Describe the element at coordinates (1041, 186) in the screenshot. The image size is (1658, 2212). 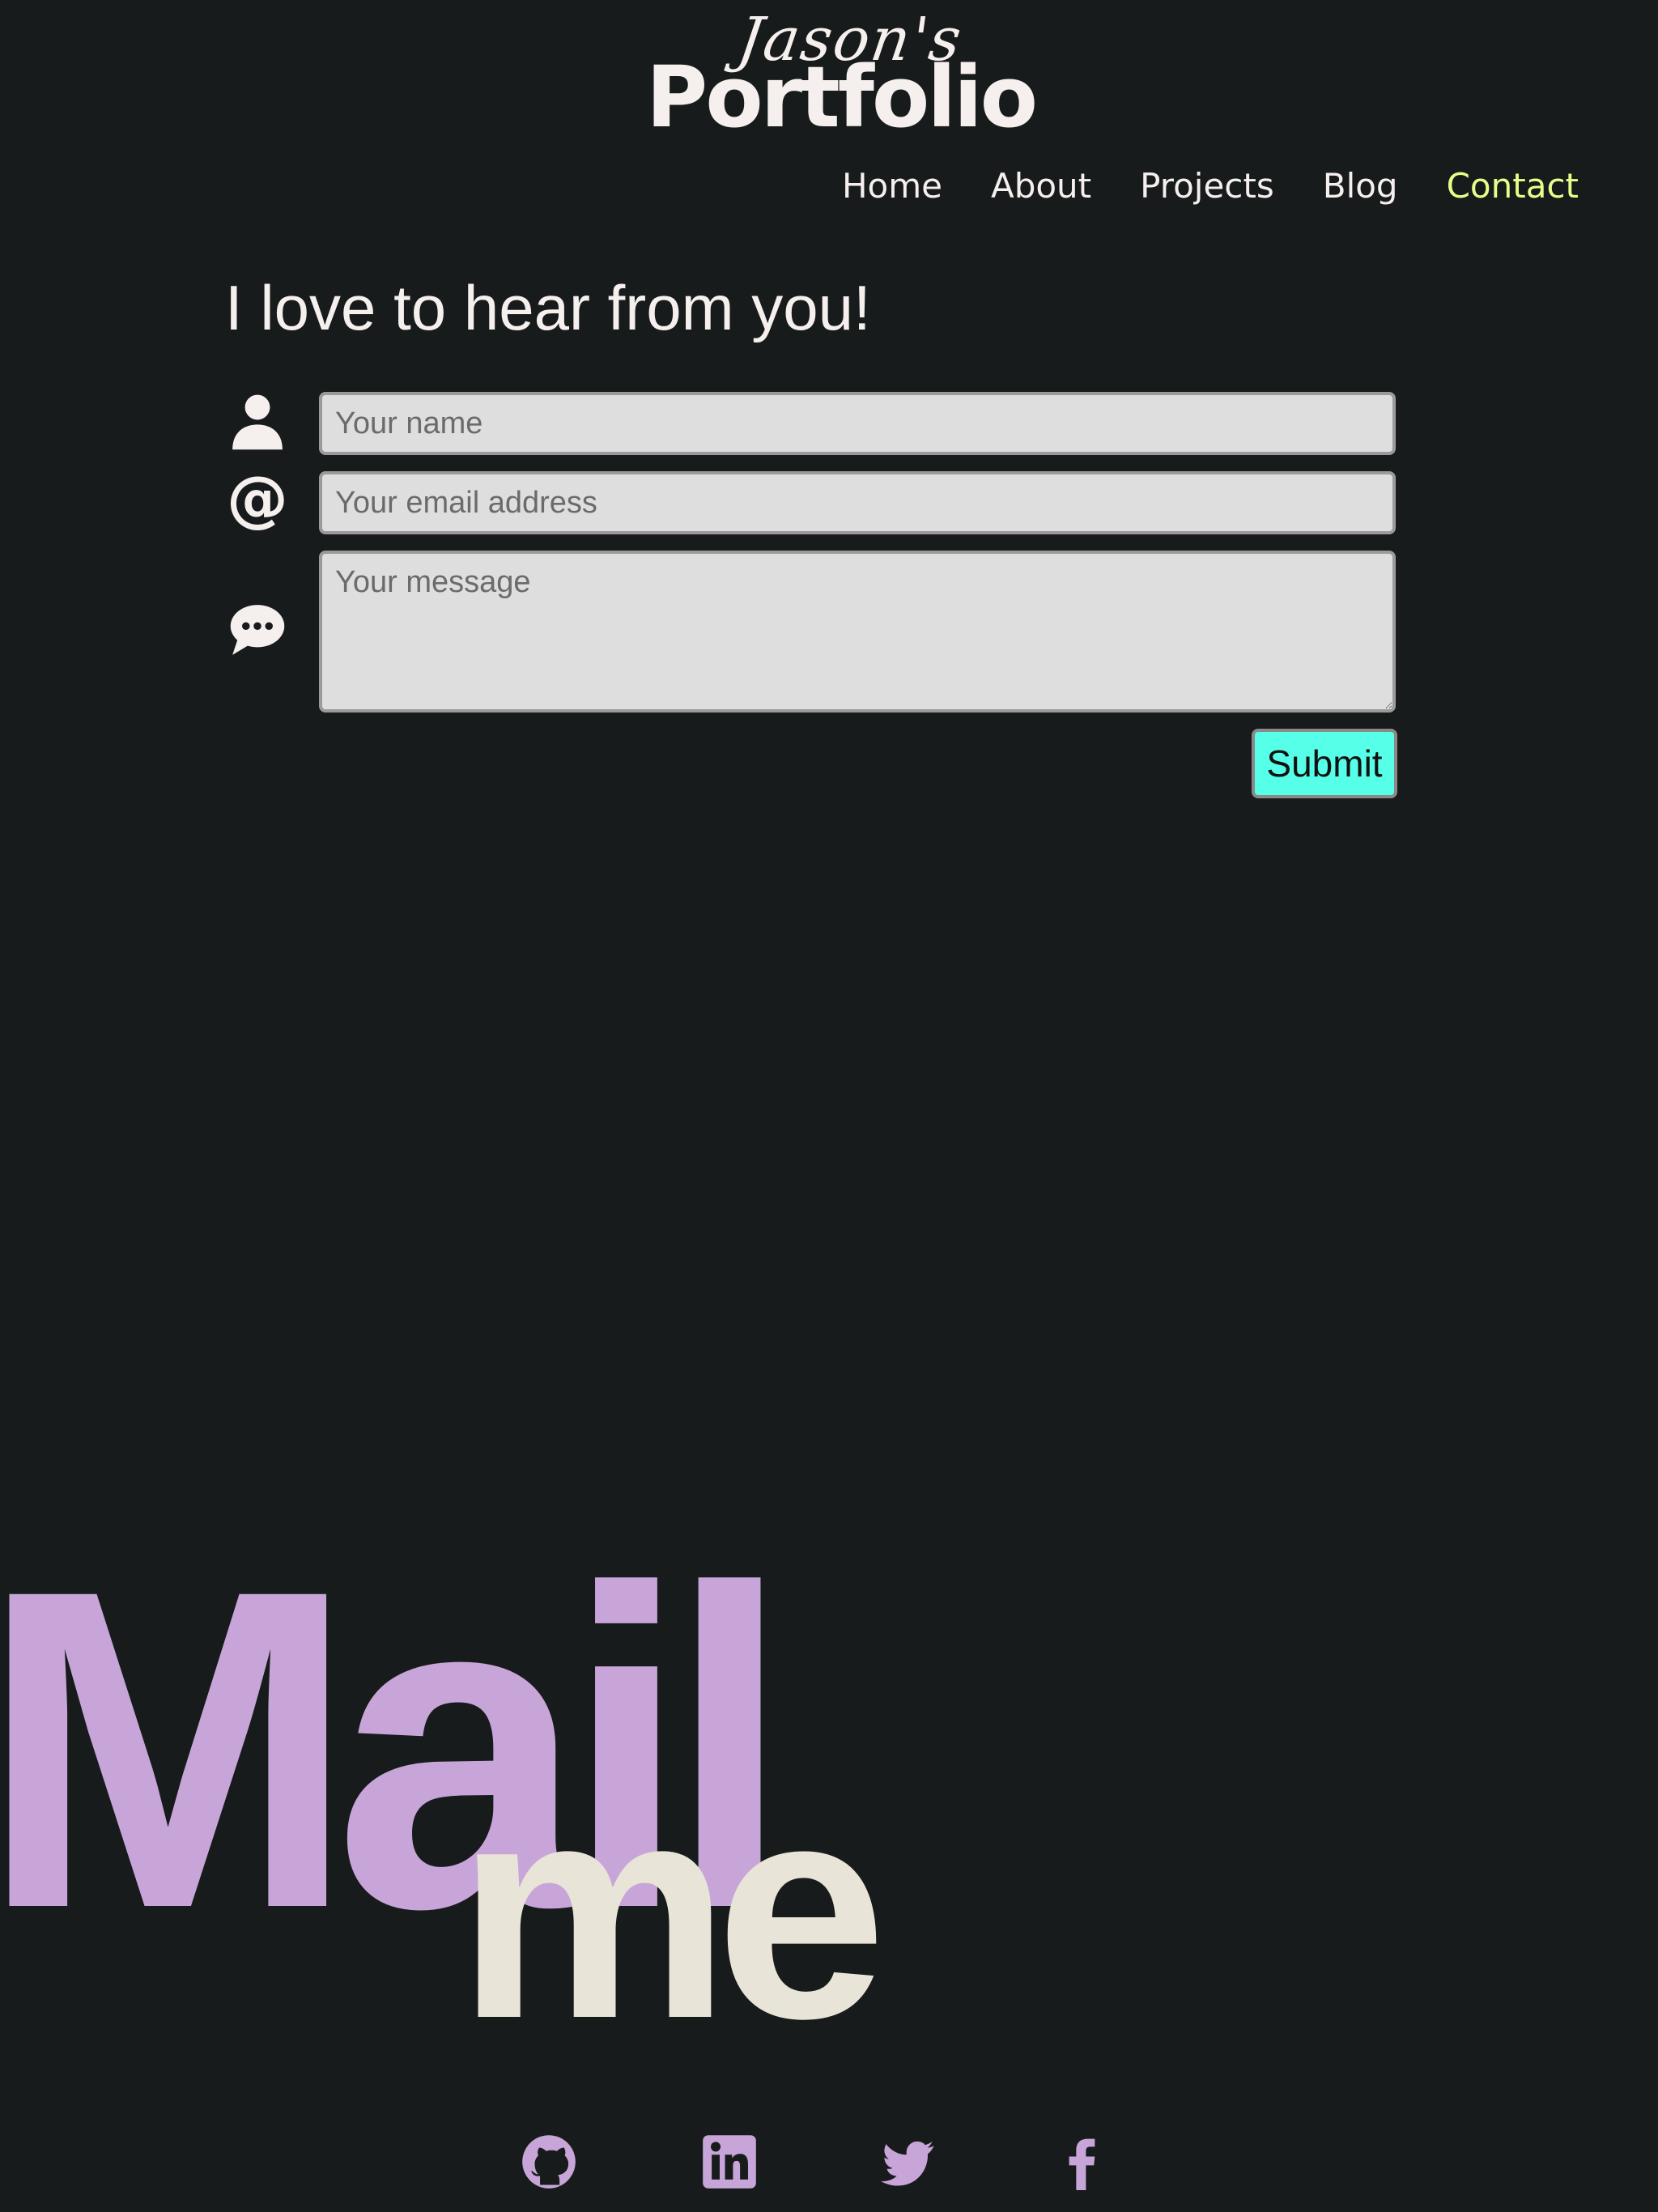
I see `nav-about: About` at that location.